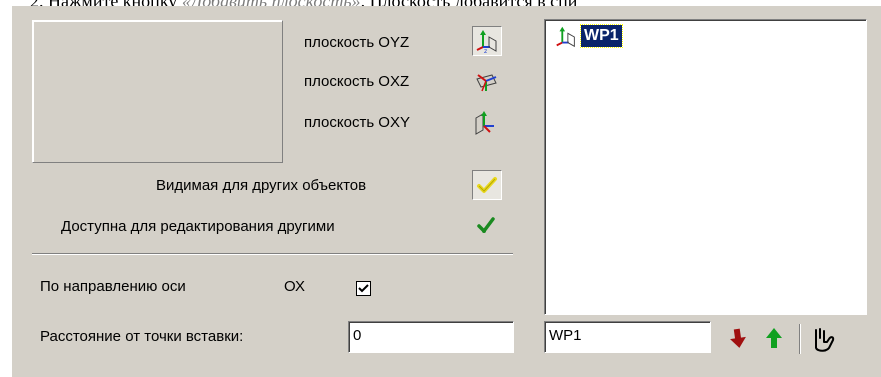  Describe the element at coordinates (198, 226) in the screenshot. I see `label-editable-by-others: Доступна для редактирования другими` at that location.